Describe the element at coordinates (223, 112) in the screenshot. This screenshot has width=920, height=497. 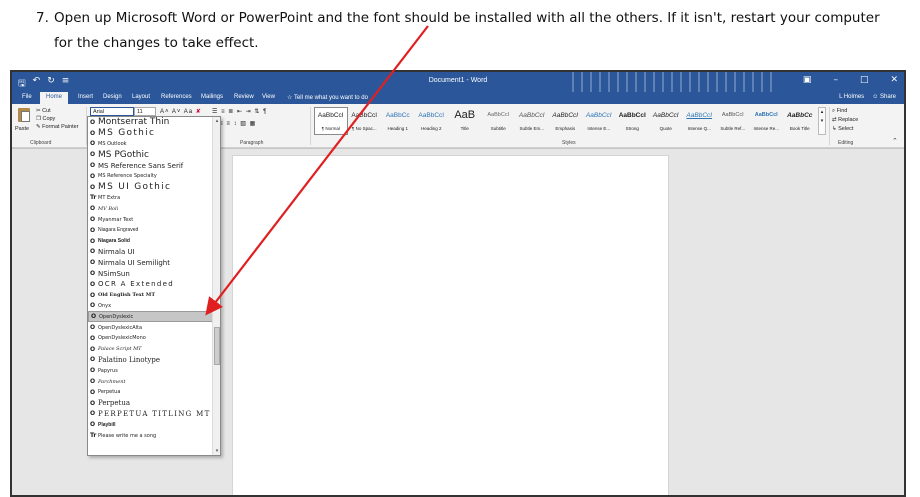
I see `numbering-icon: ≡` at that location.